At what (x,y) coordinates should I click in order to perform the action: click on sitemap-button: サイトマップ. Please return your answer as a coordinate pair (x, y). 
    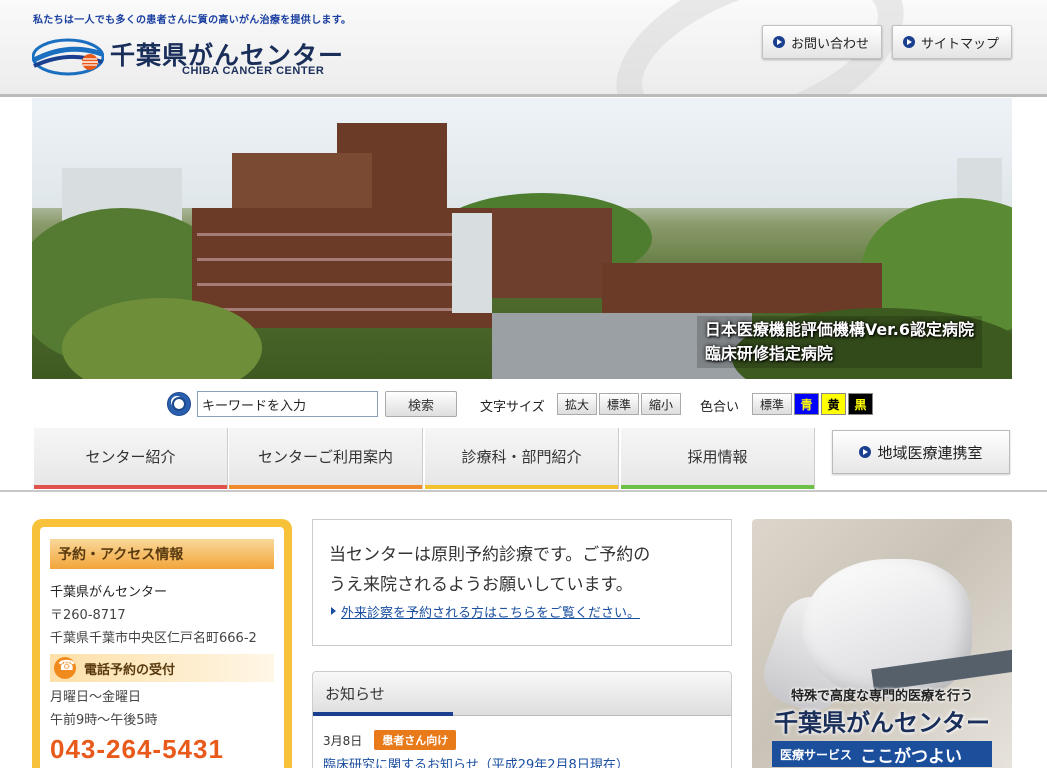
    Looking at the image, I should click on (952, 42).